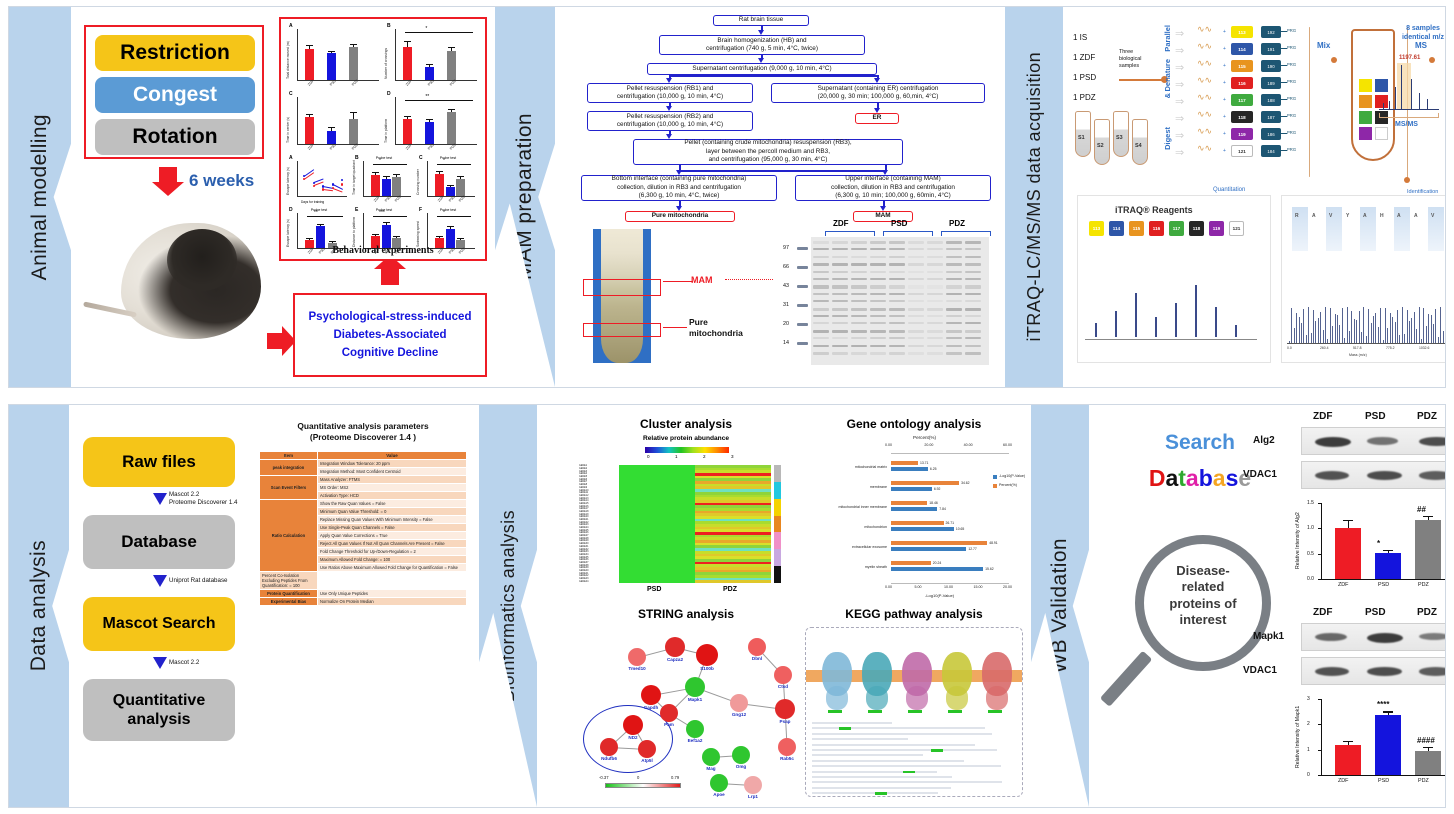 The width and height of the screenshot is (1454, 814). I want to click on gel-marker-label: 97, so click(786, 248).